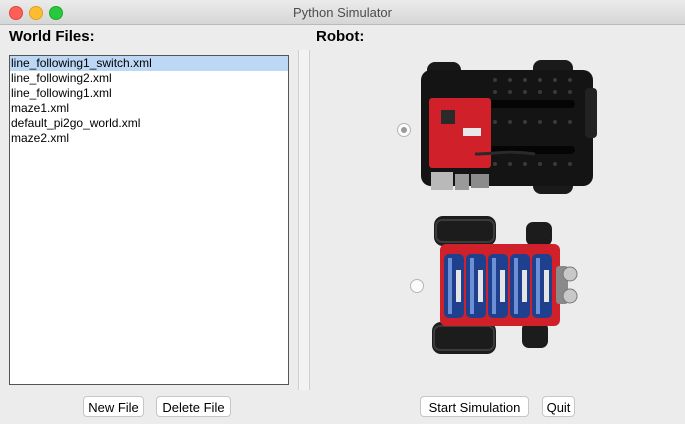 The image size is (685, 424). Describe the element at coordinates (304, 220) in the screenshot. I see `pane-divider` at that location.